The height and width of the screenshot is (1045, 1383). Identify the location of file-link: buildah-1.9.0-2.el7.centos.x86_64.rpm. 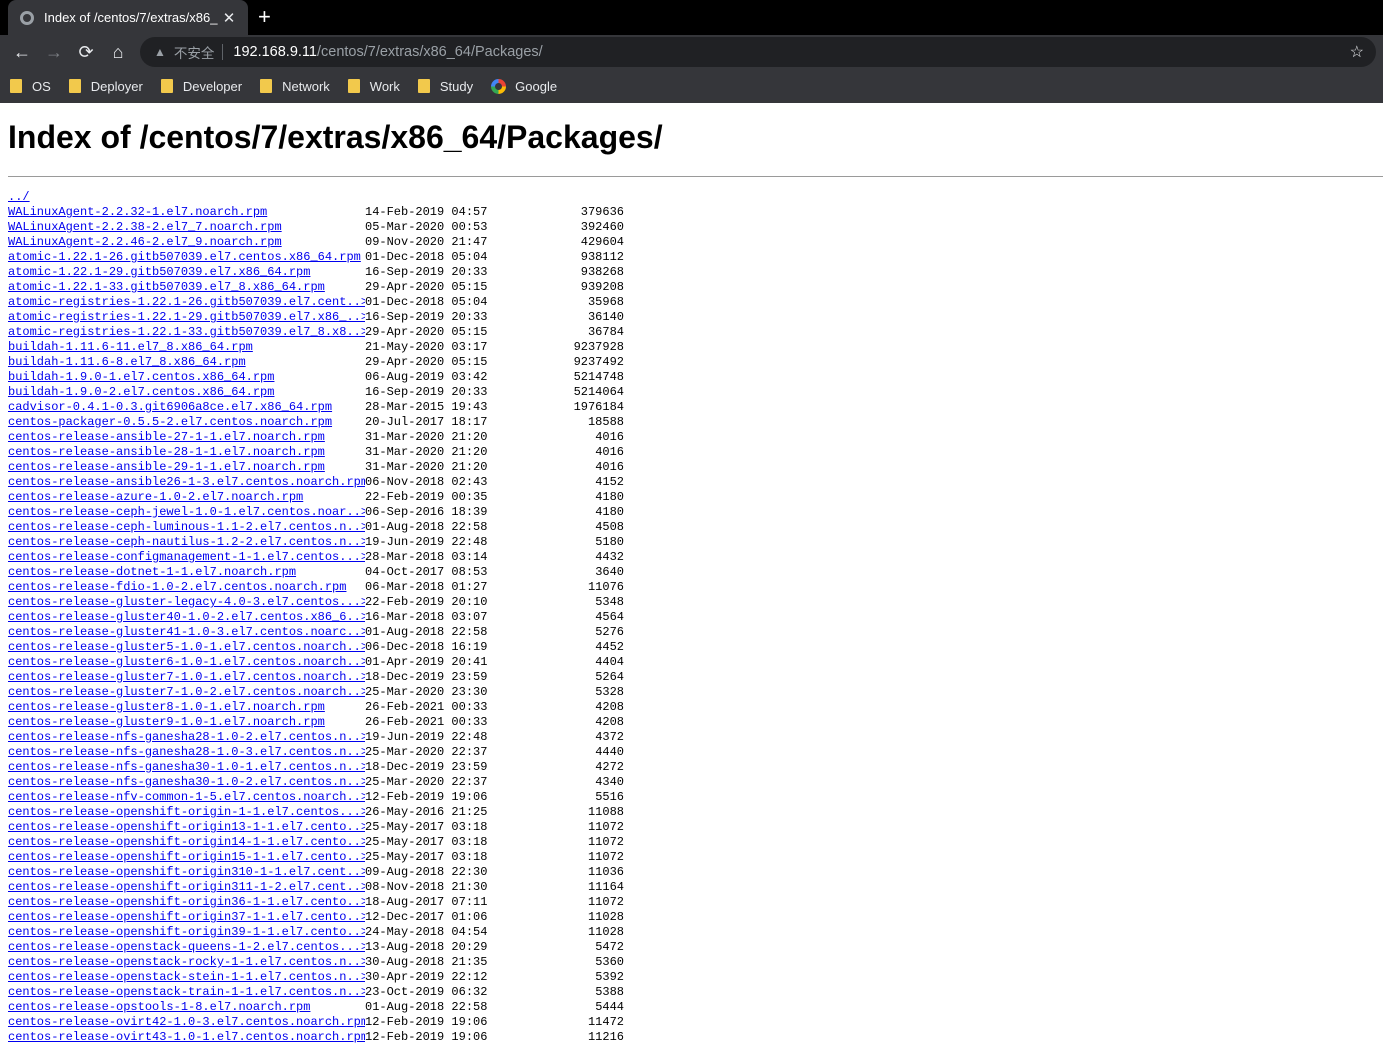
(186, 392).